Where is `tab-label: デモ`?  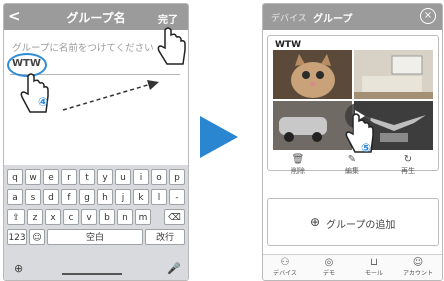 tab-label: デモ is located at coordinates (328, 273).